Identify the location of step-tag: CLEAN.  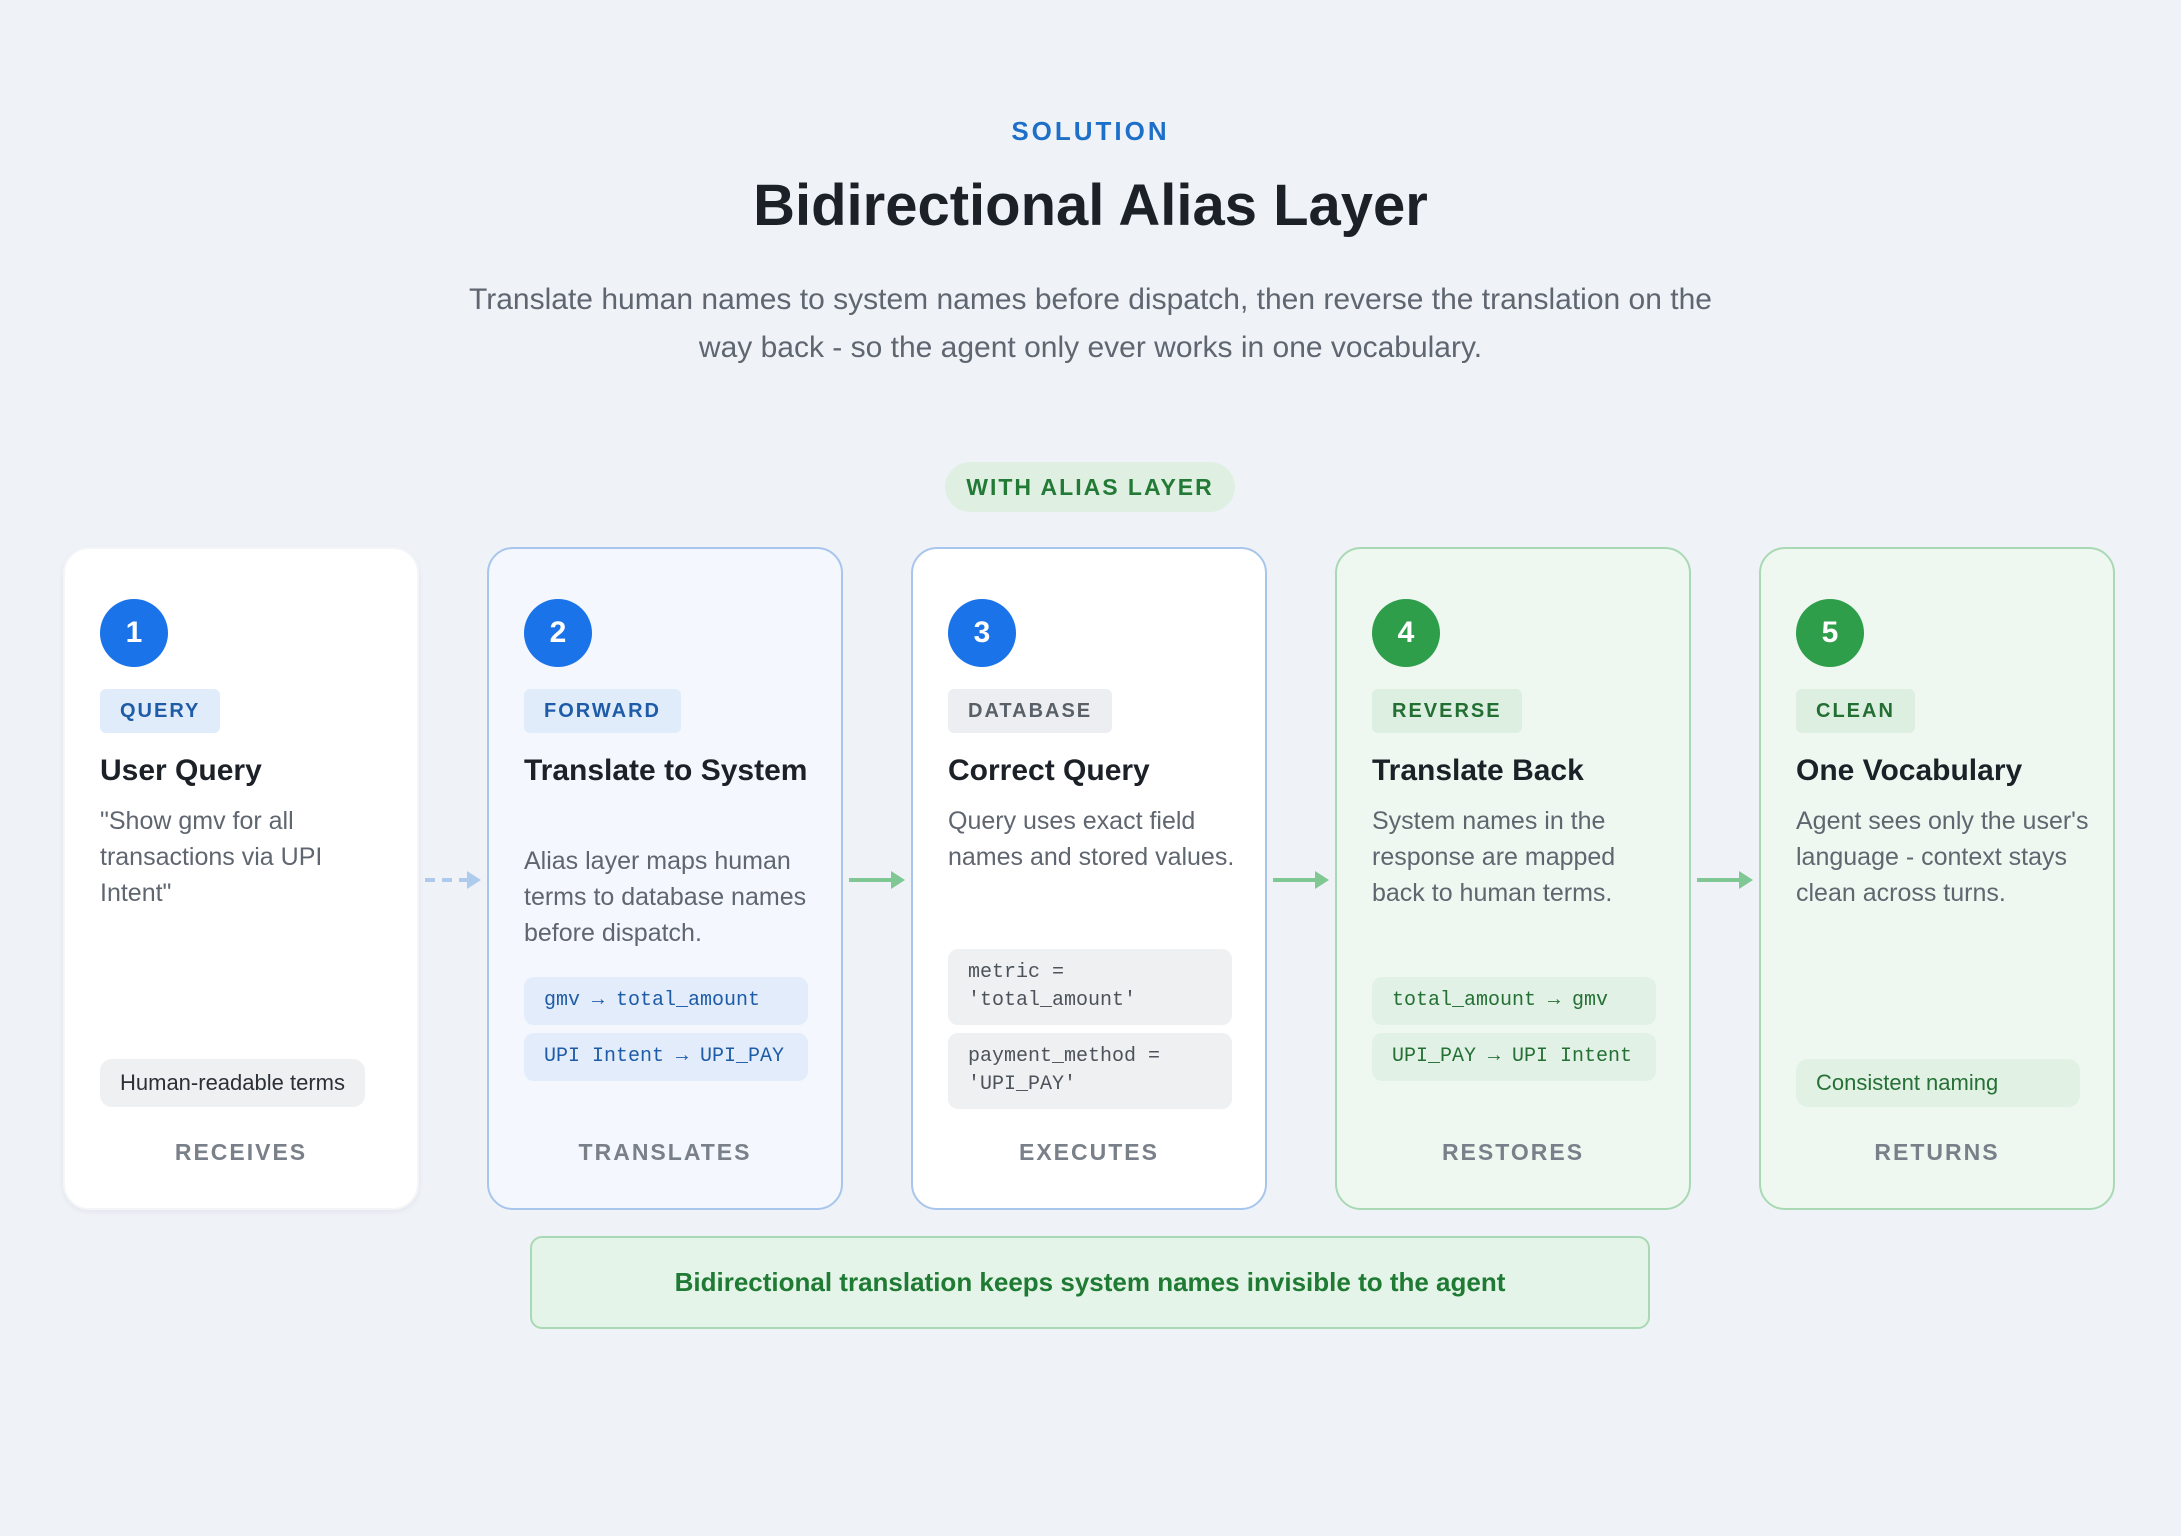
(1855, 711).